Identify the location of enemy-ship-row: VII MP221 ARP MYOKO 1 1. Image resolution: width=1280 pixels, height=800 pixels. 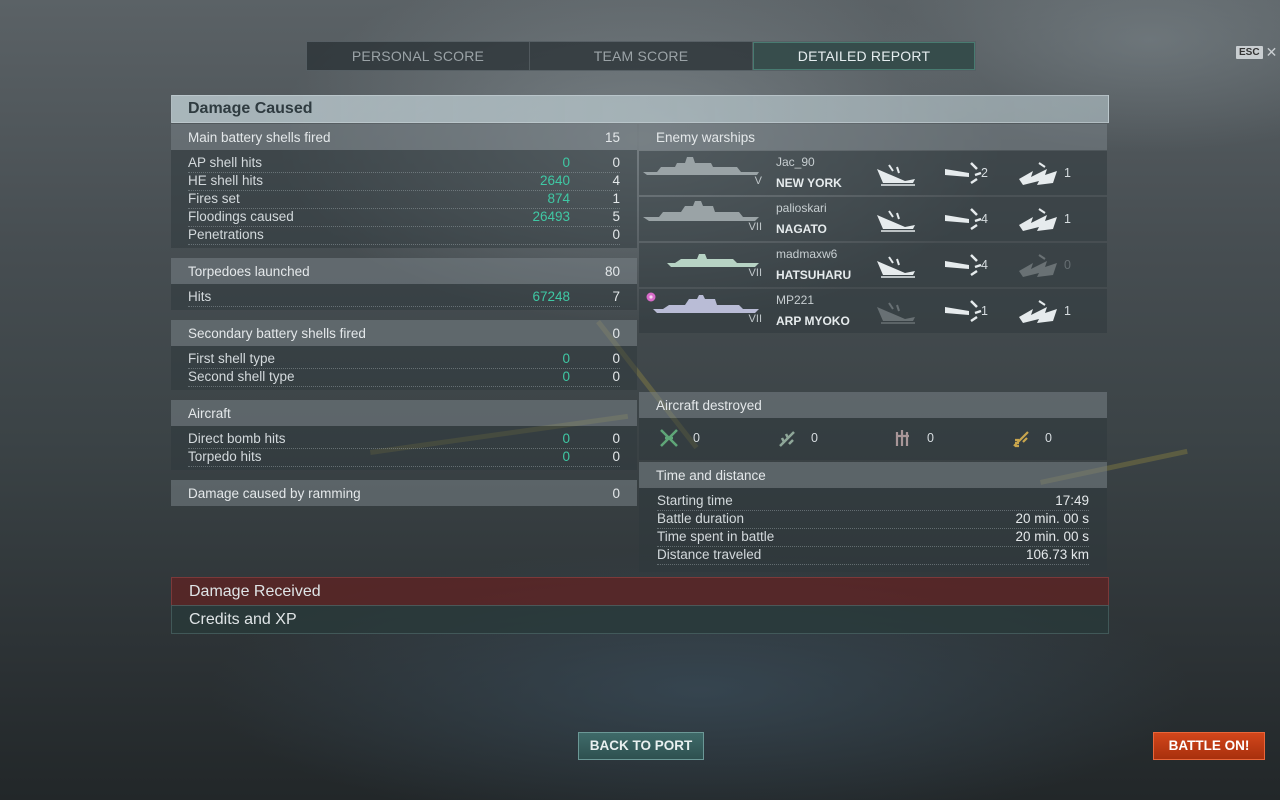
(873, 311).